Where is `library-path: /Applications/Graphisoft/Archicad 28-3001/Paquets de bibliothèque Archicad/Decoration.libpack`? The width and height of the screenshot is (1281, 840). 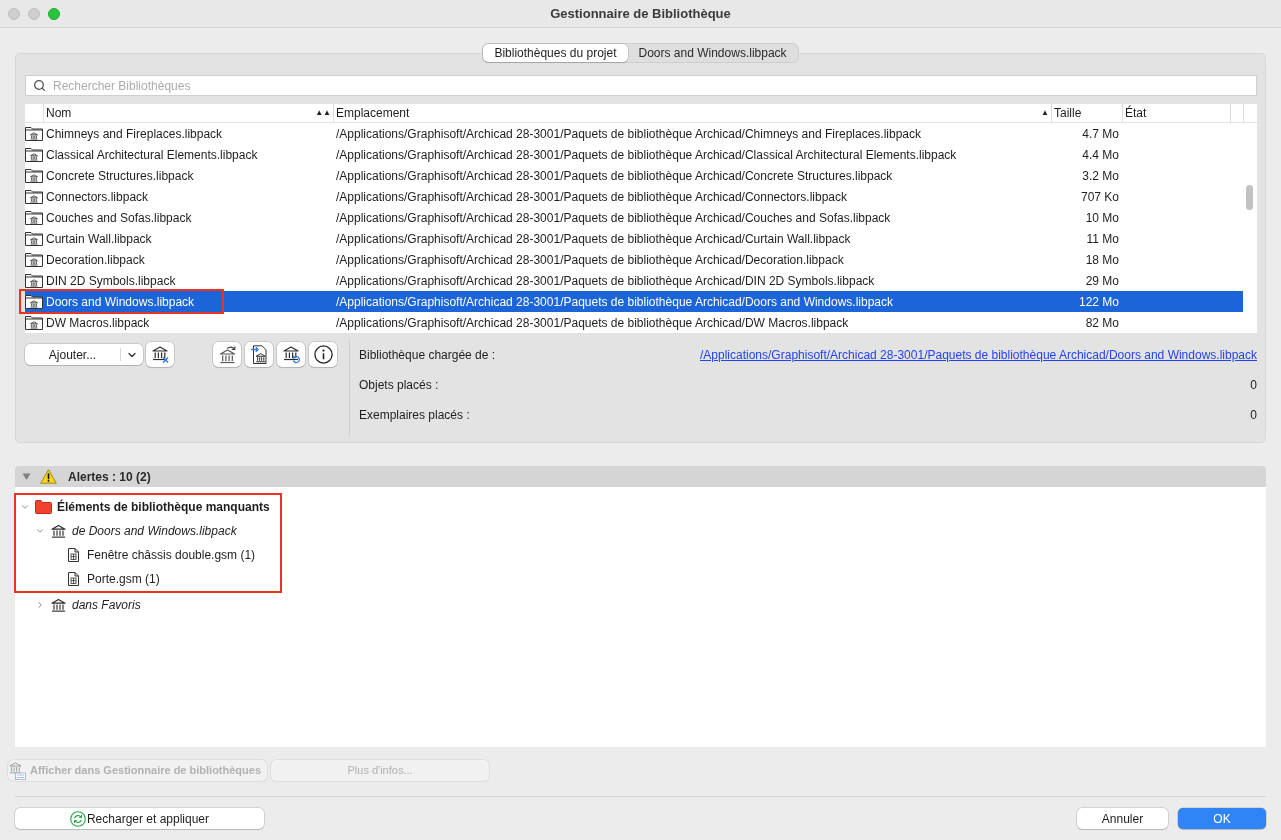 library-path: /Applications/Graphisoft/Archicad 28-3001/Paquets de bibliothèque Archicad/Decoration.libpack is located at coordinates (590, 260).